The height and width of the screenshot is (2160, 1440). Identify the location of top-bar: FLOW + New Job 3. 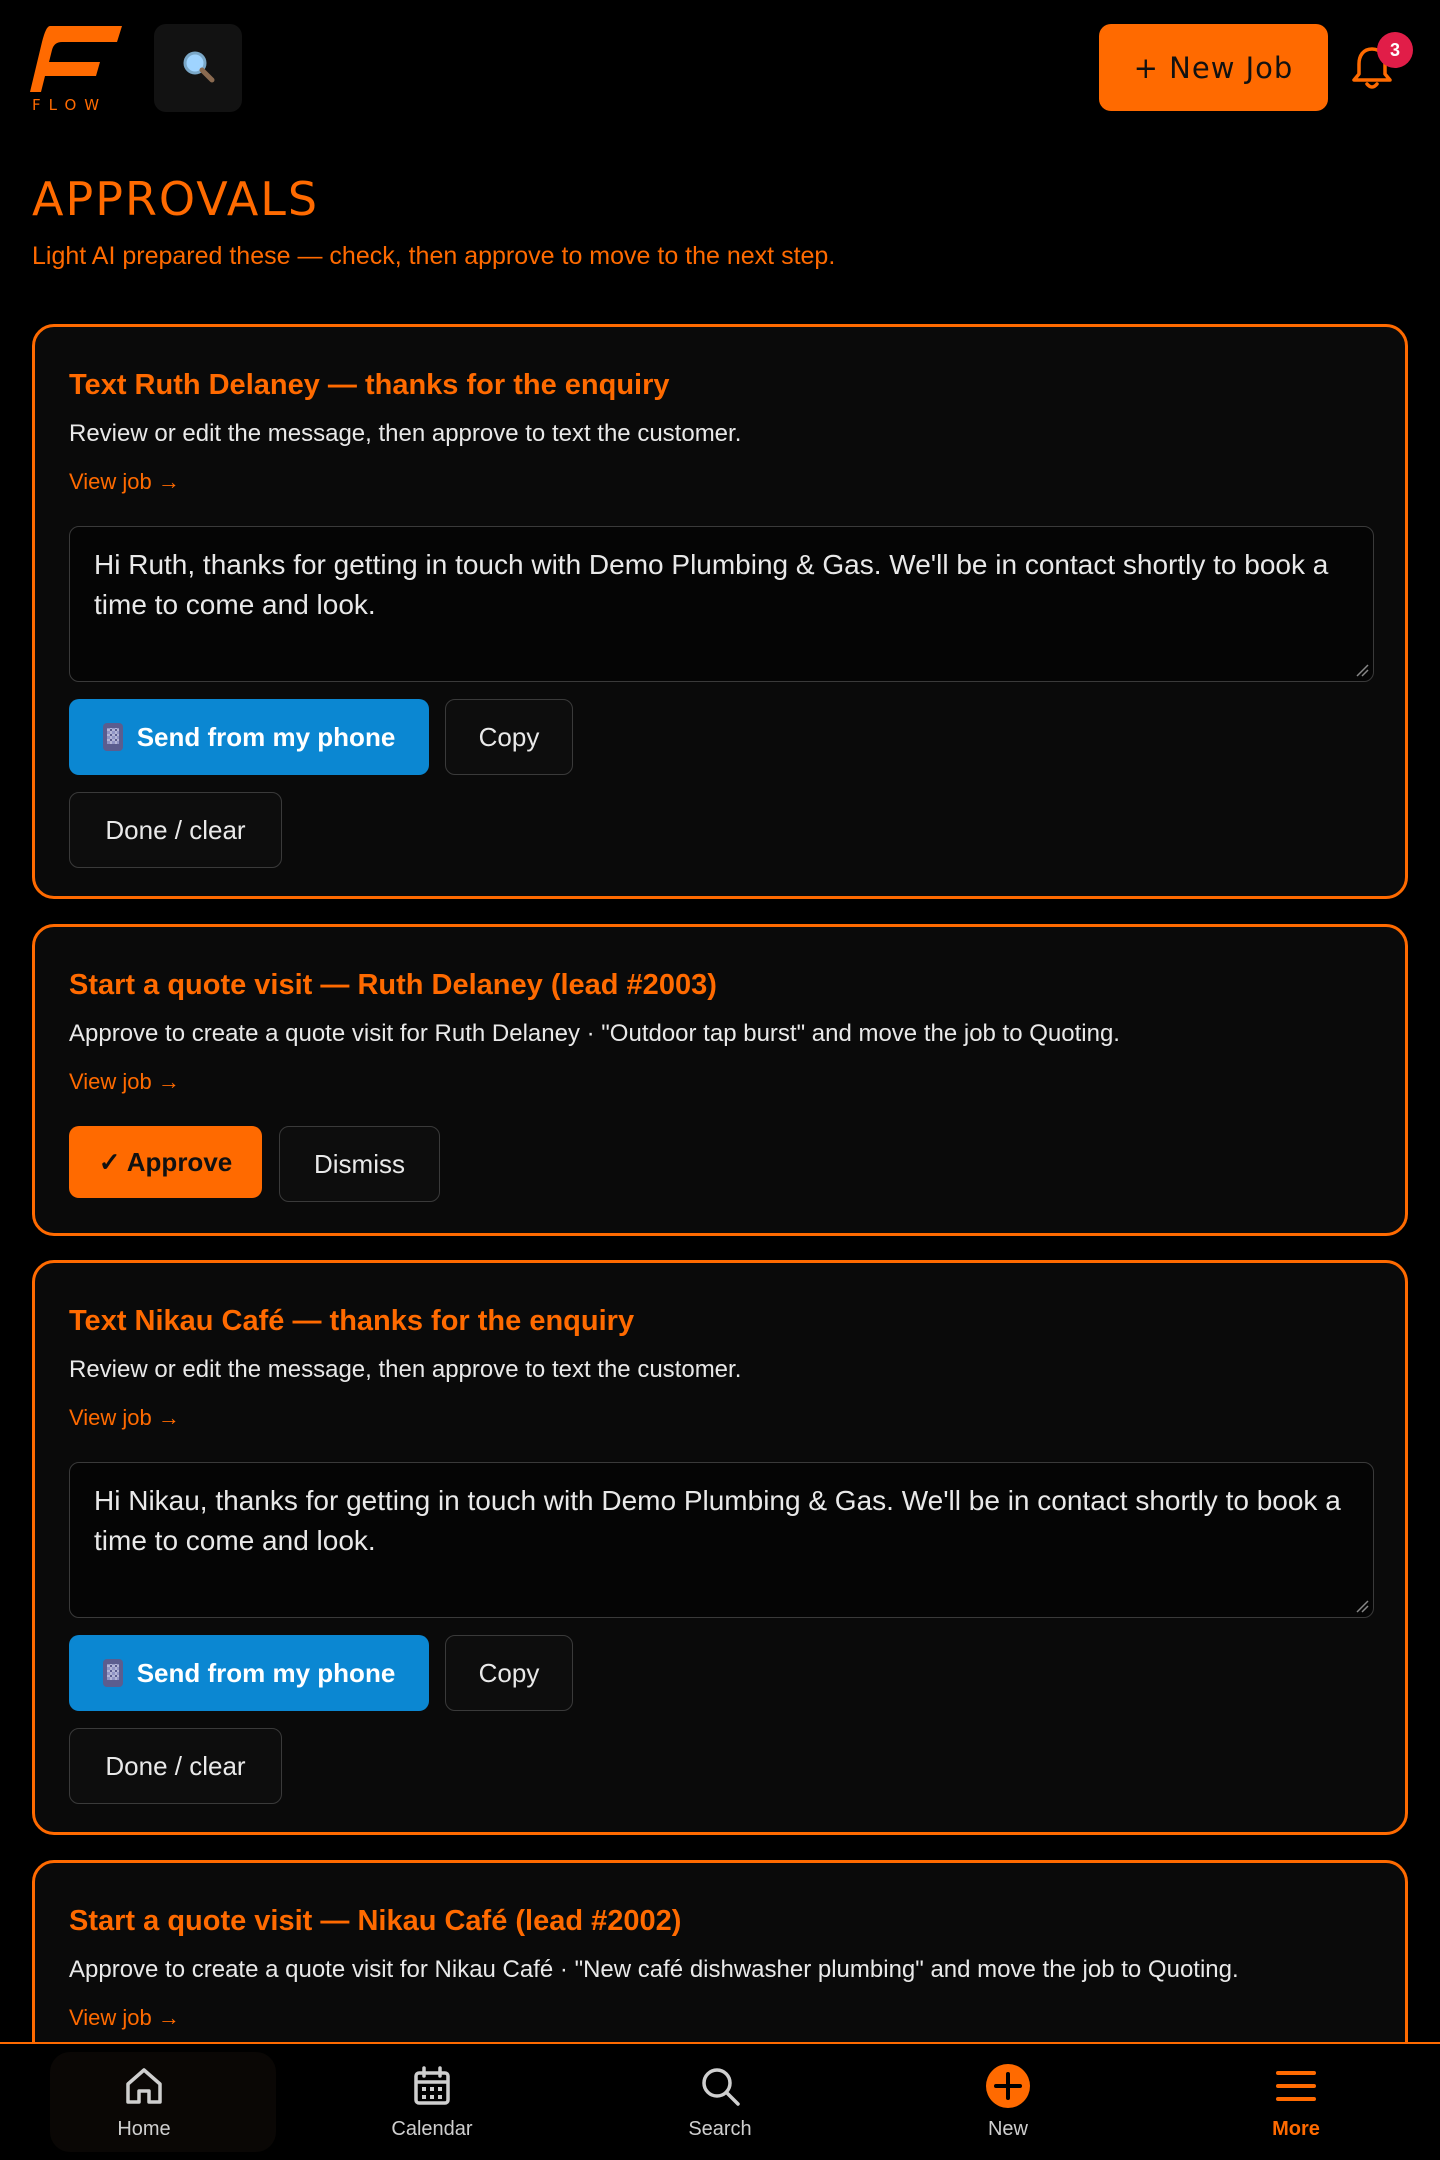
(720, 70).